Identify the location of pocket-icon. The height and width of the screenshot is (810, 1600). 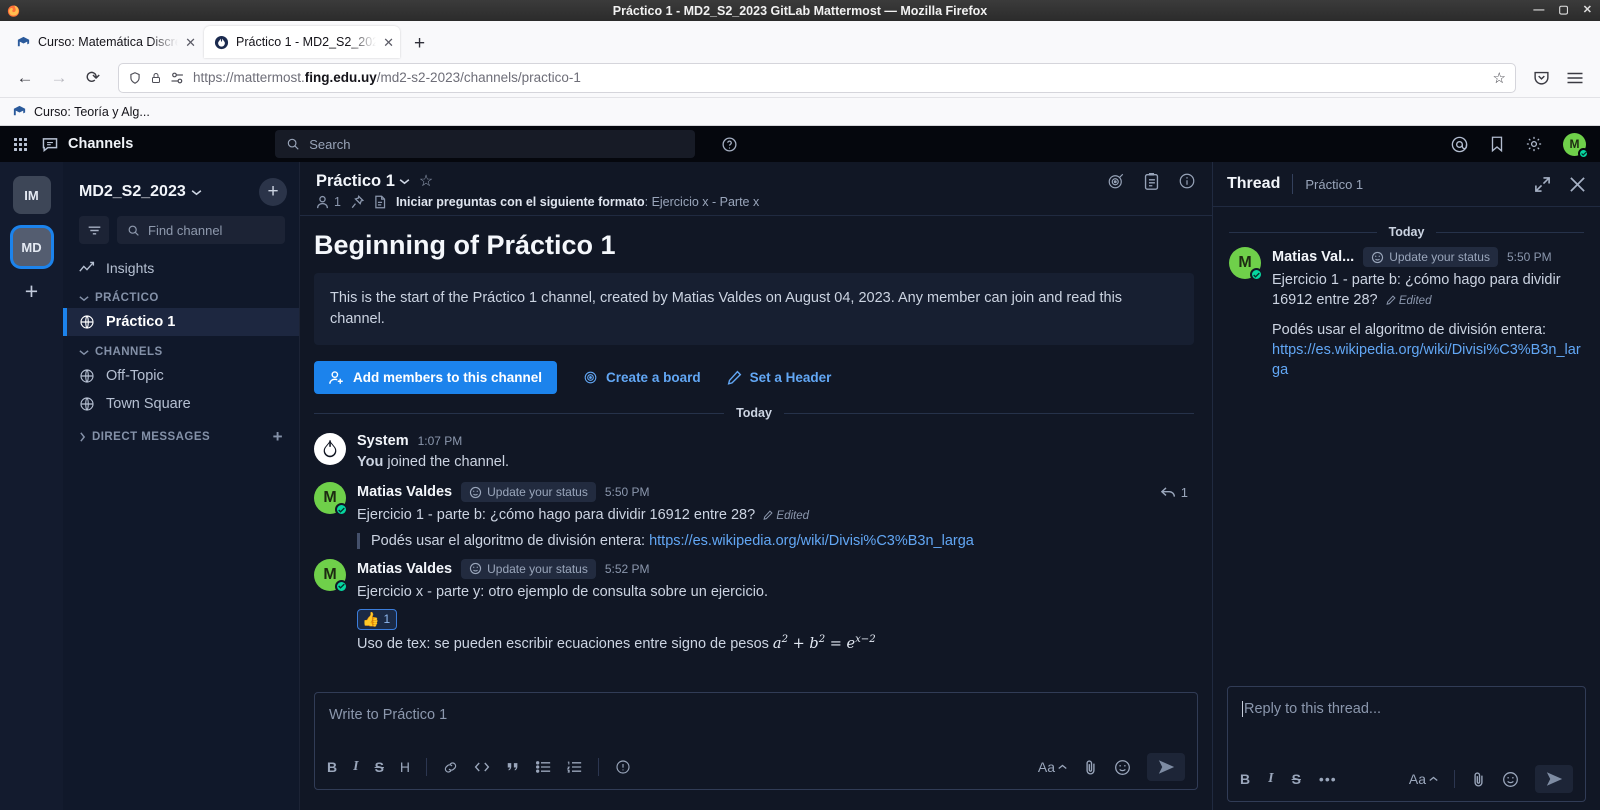
(1541, 78).